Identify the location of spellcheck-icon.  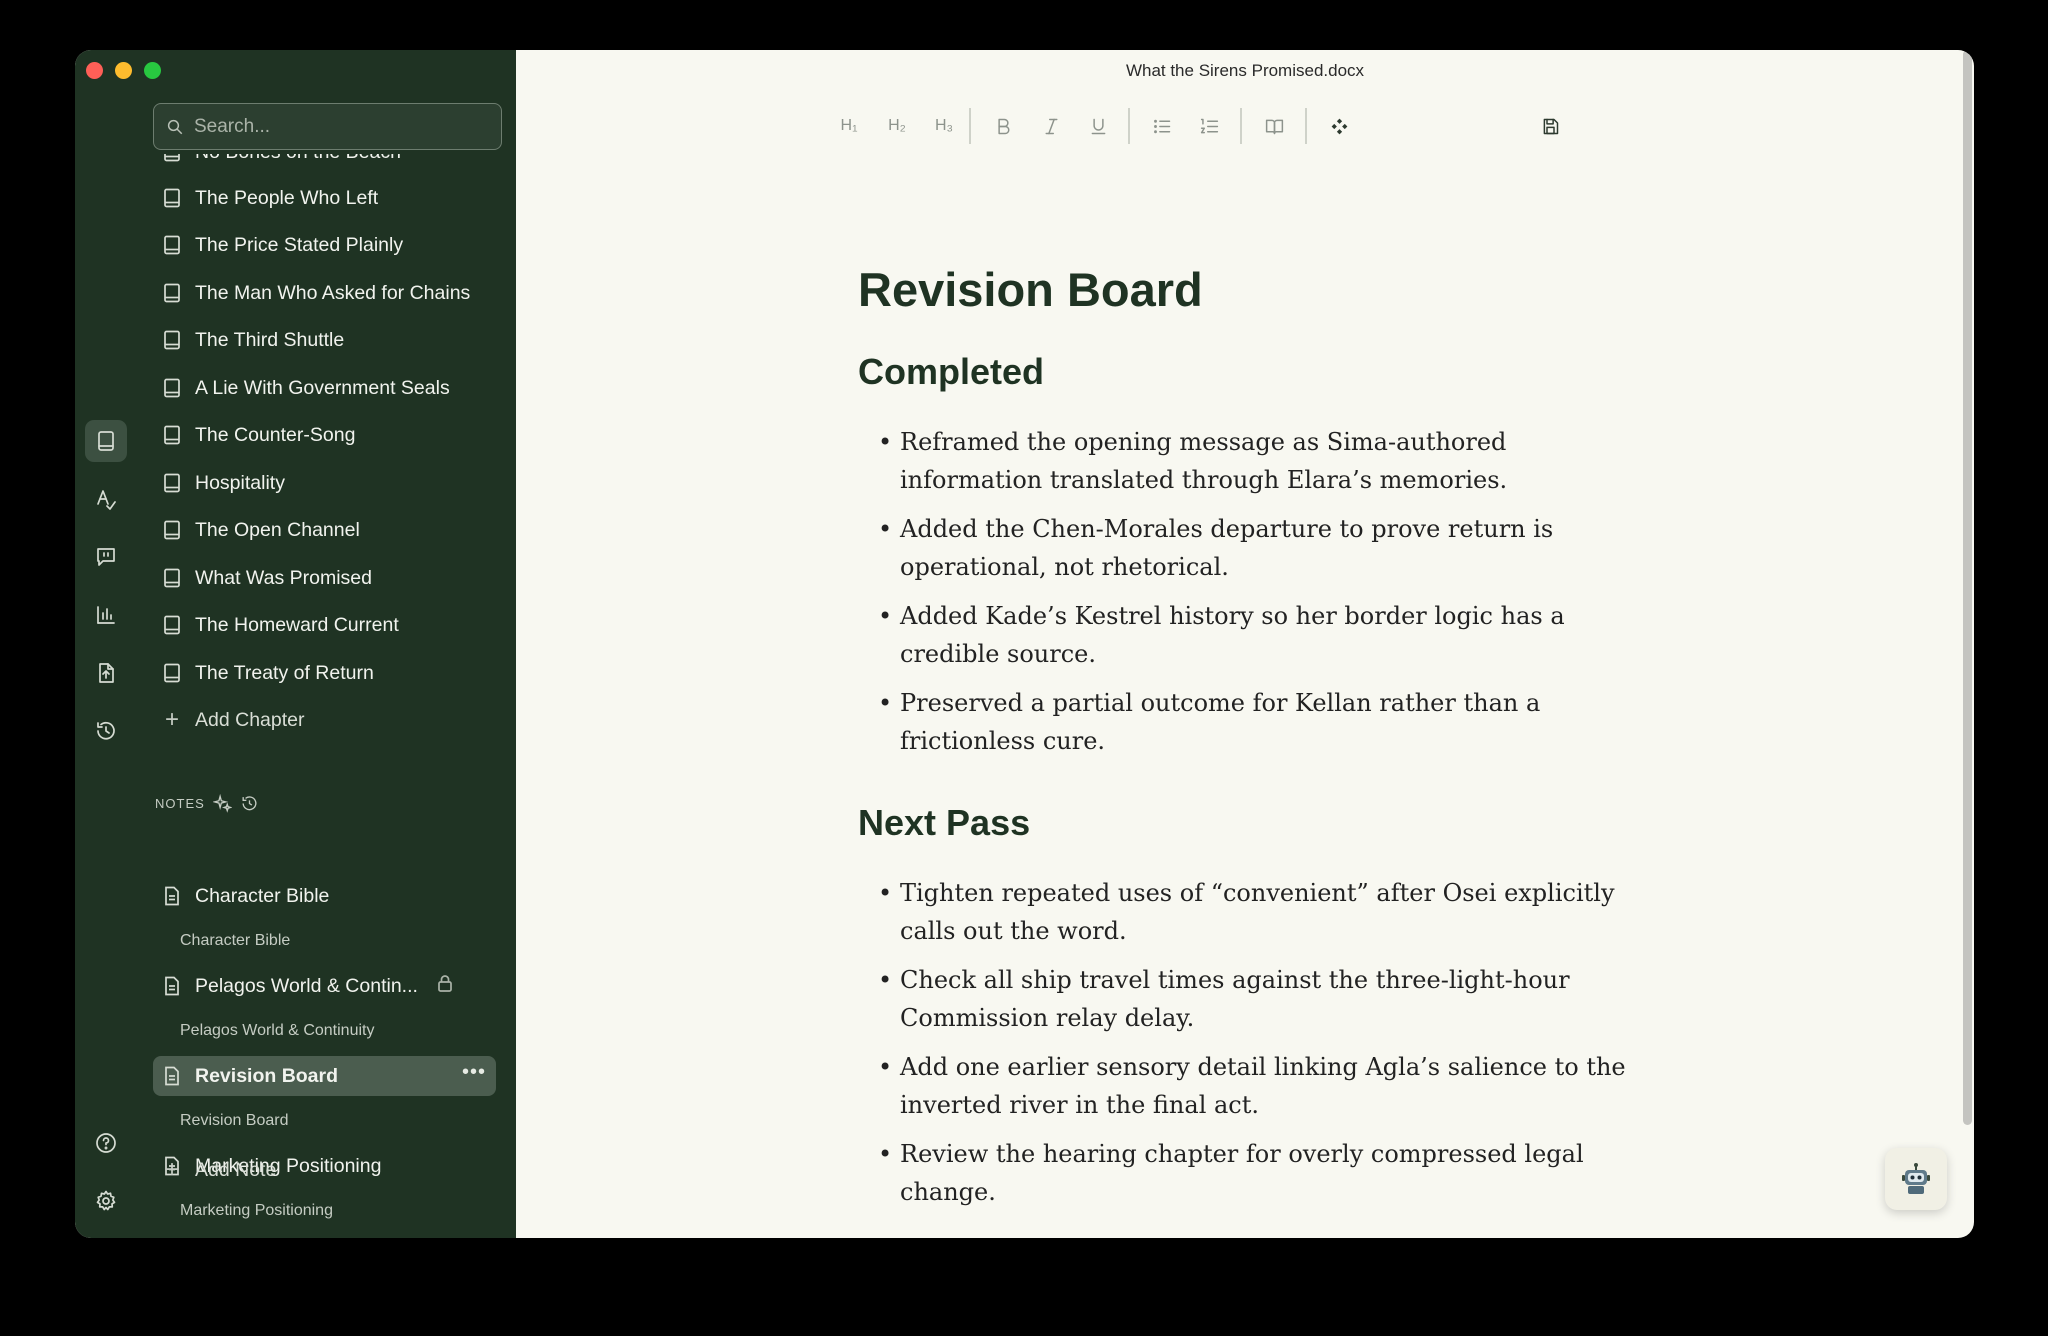
(106, 500).